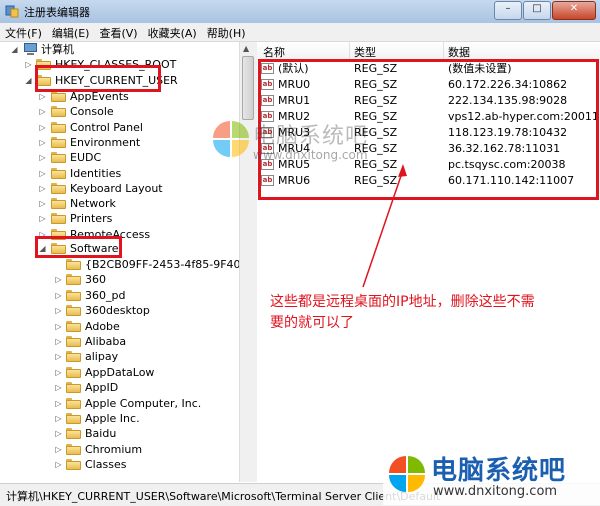  What do you see at coordinates (402, 302) in the screenshot?
I see `annotation-line-1: 这些都是远程桌面的IP地址，删除这些不需` at bounding box center [402, 302].